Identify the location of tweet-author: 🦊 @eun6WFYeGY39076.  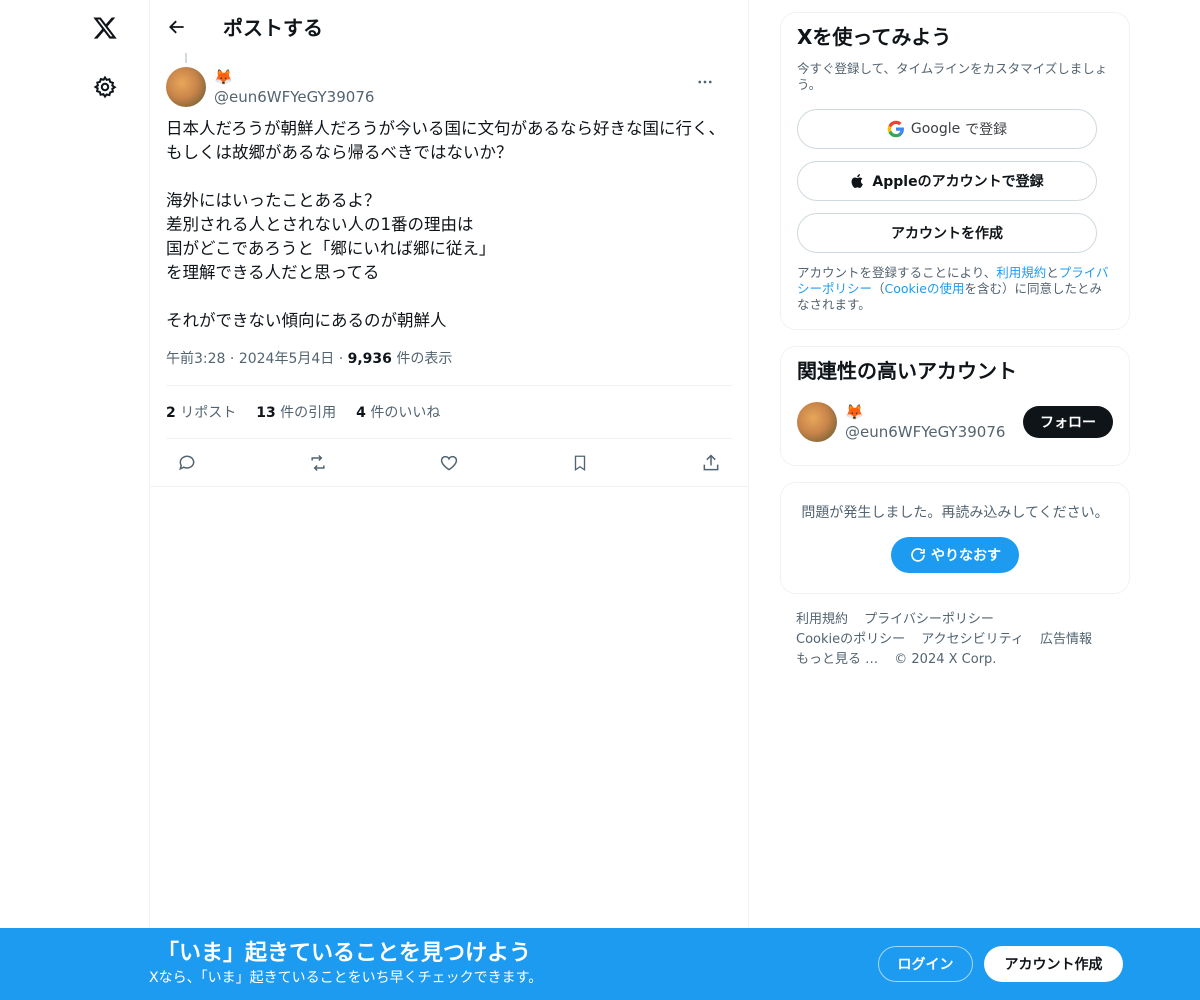
(449, 81).